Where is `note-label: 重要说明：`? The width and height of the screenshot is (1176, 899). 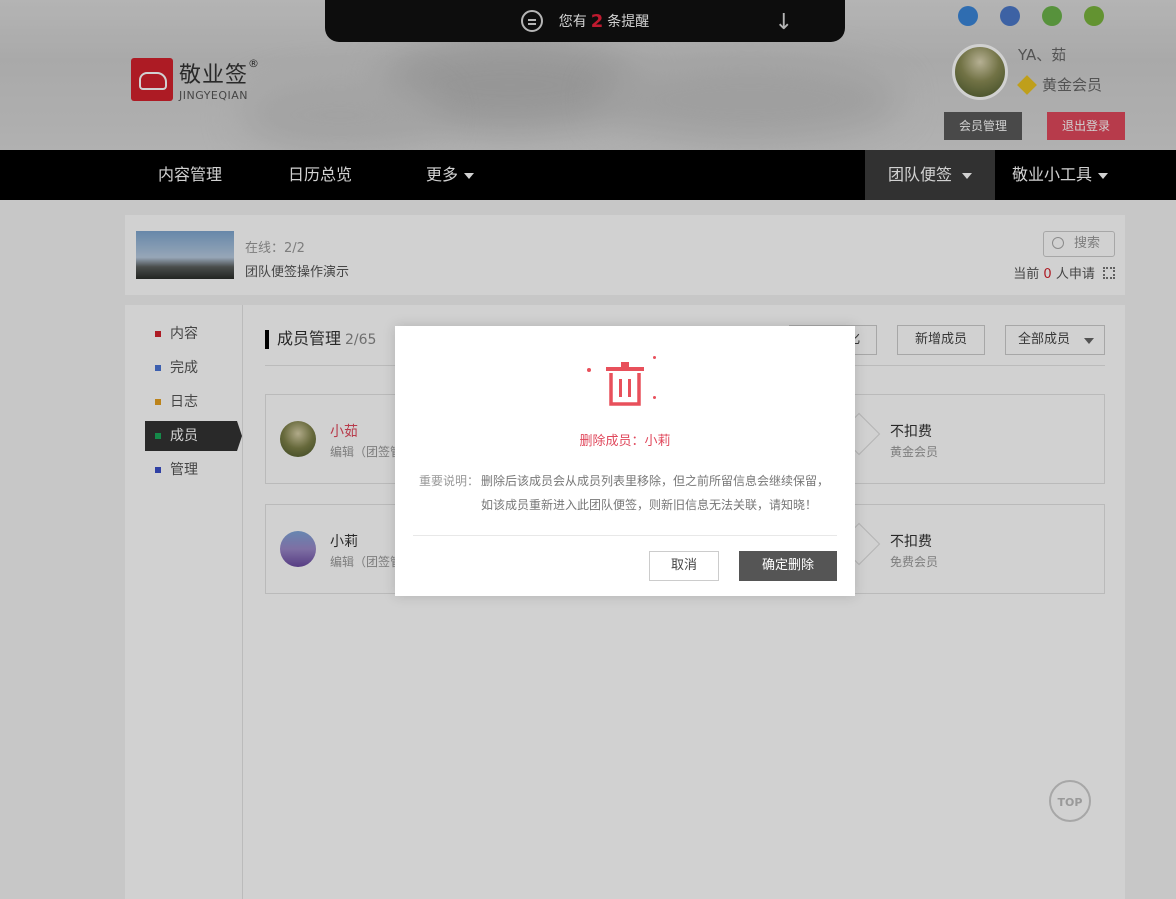 note-label: 重要说明： is located at coordinates (449, 481).